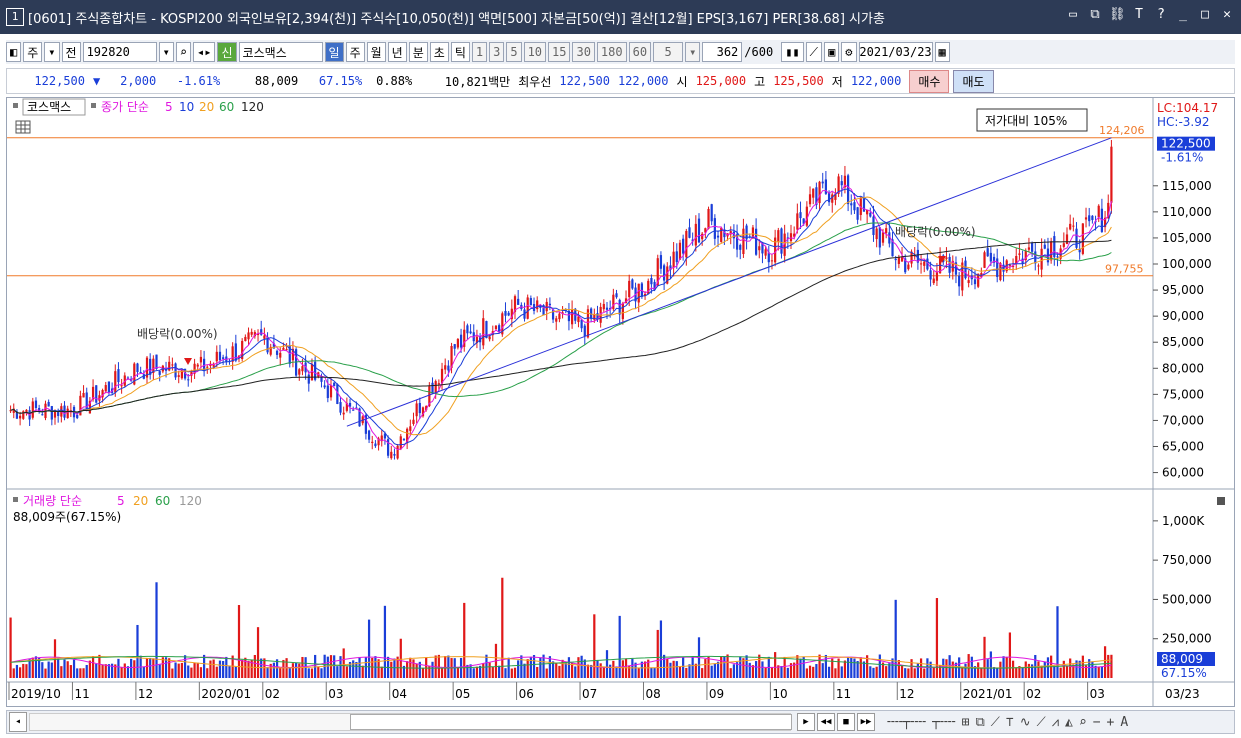  Describe the element at coordinates (280, 52) in the screenshot. I see `stock-name-field: 코스맥스` at that location.